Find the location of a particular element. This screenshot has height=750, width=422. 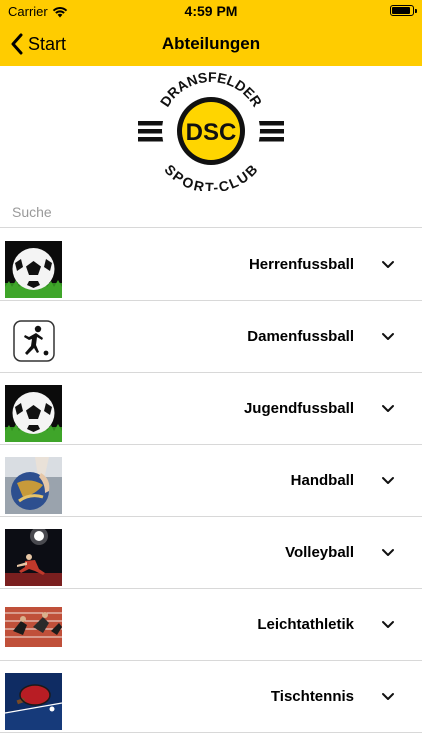

battery-icon is located at coordinates (403, 10).